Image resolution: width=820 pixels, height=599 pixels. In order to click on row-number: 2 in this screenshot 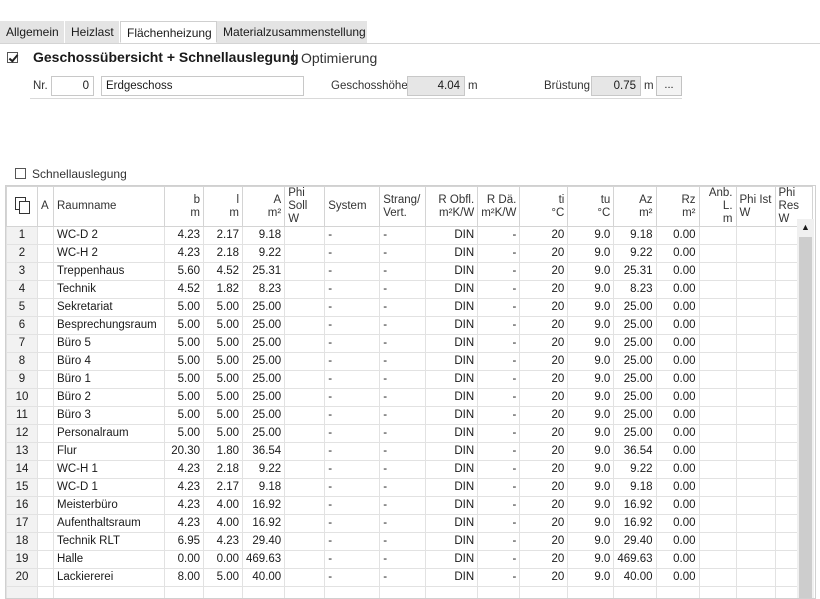, I will do `click(22, 253)`.